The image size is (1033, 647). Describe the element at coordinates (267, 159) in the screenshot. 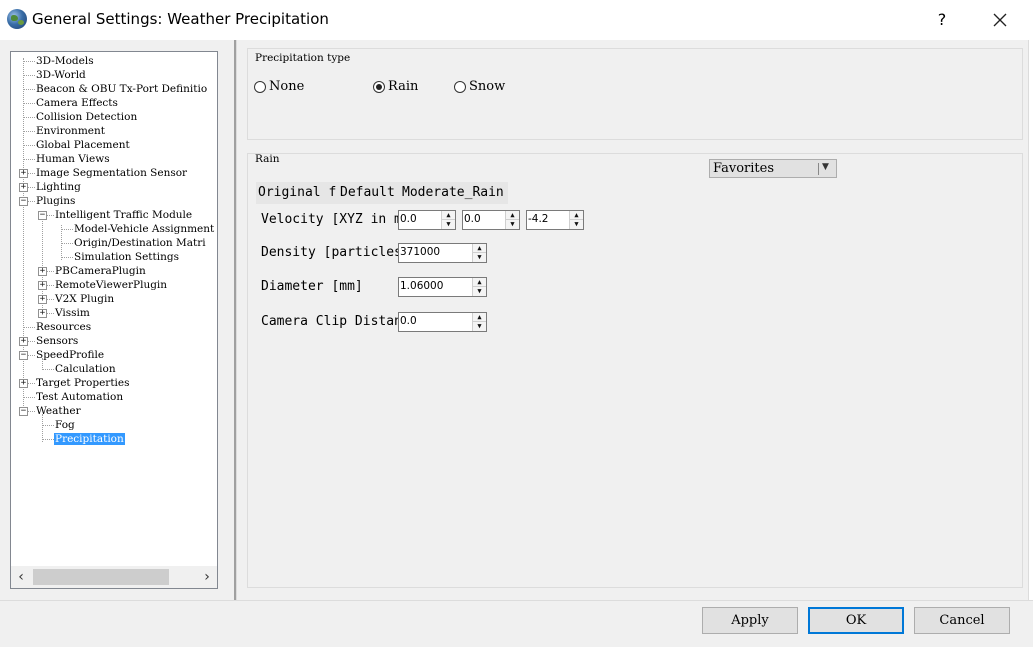

I see `rain-group-title: Rain` at that location.